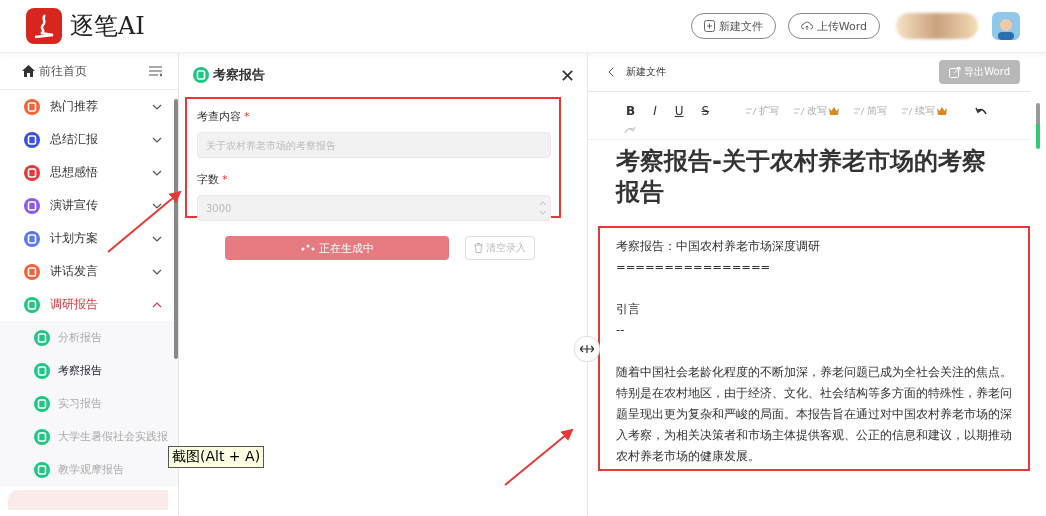 The height and width of the screenshot is (516, 1046). Describe the element at coordinates (631, 111) in the screenshot. I see `format-button: B` at that location.